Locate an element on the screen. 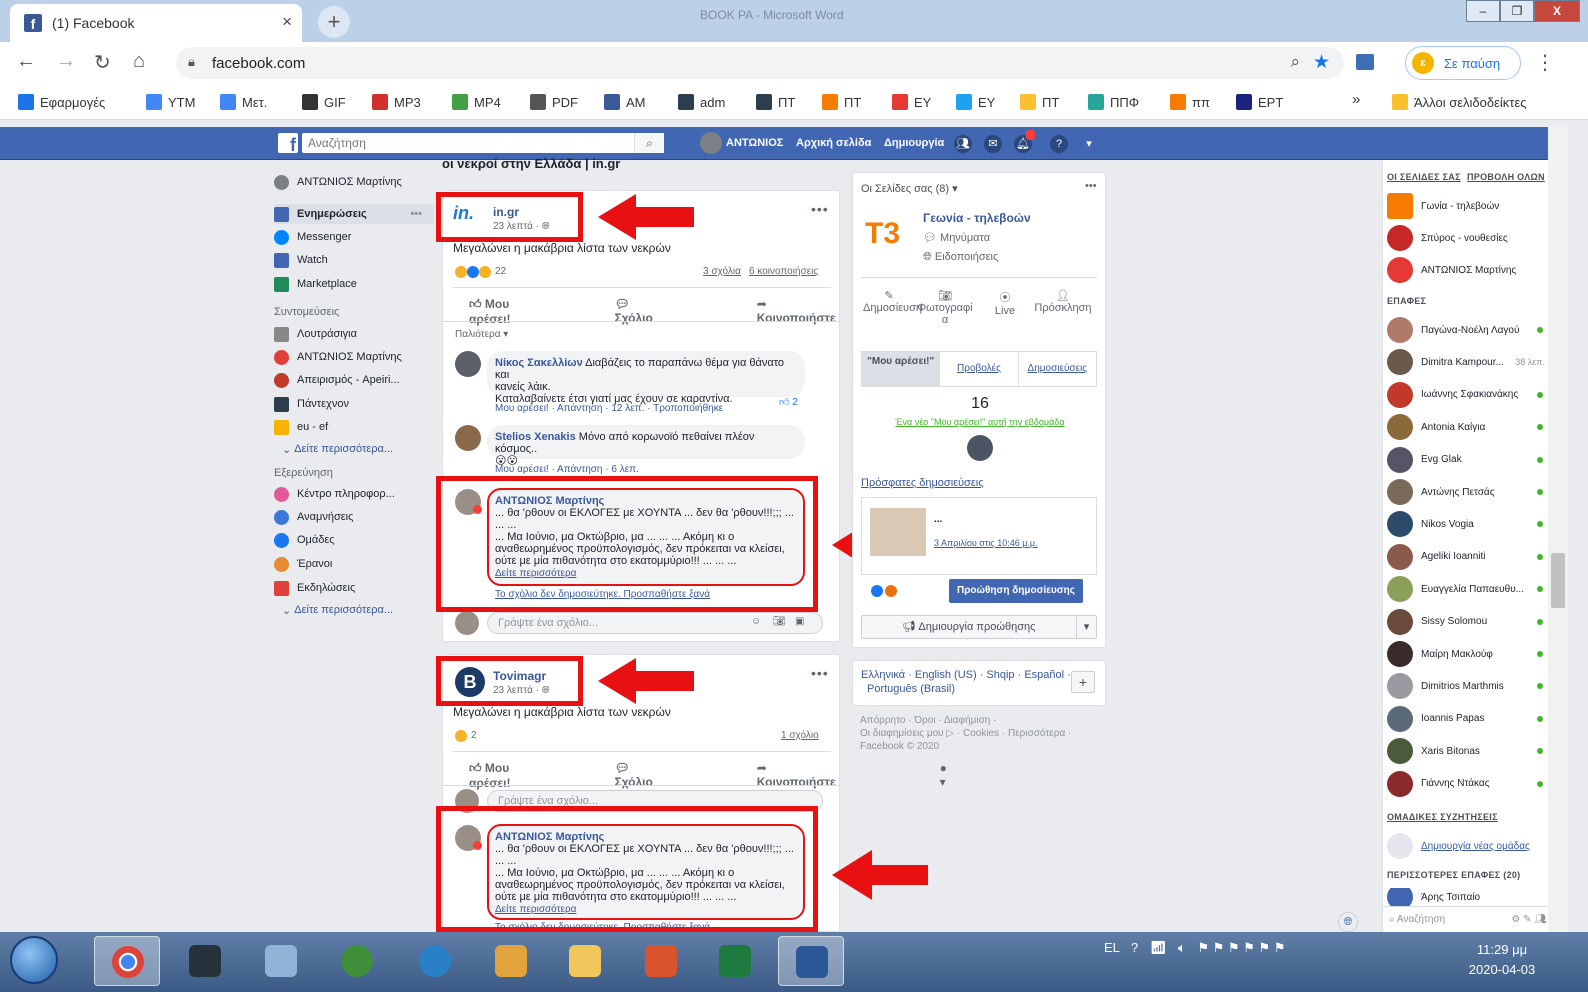 The height and width of the screenshot is (992, 1588). recent-posts-link: Πρόσφατες δημοσιεύσεις is located at coordinates (922, 483).